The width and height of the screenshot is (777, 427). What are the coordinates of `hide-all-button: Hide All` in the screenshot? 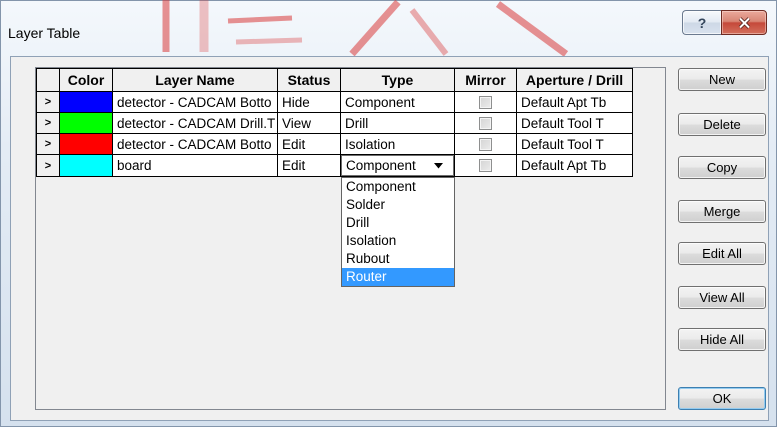 It's located at (722, 339).